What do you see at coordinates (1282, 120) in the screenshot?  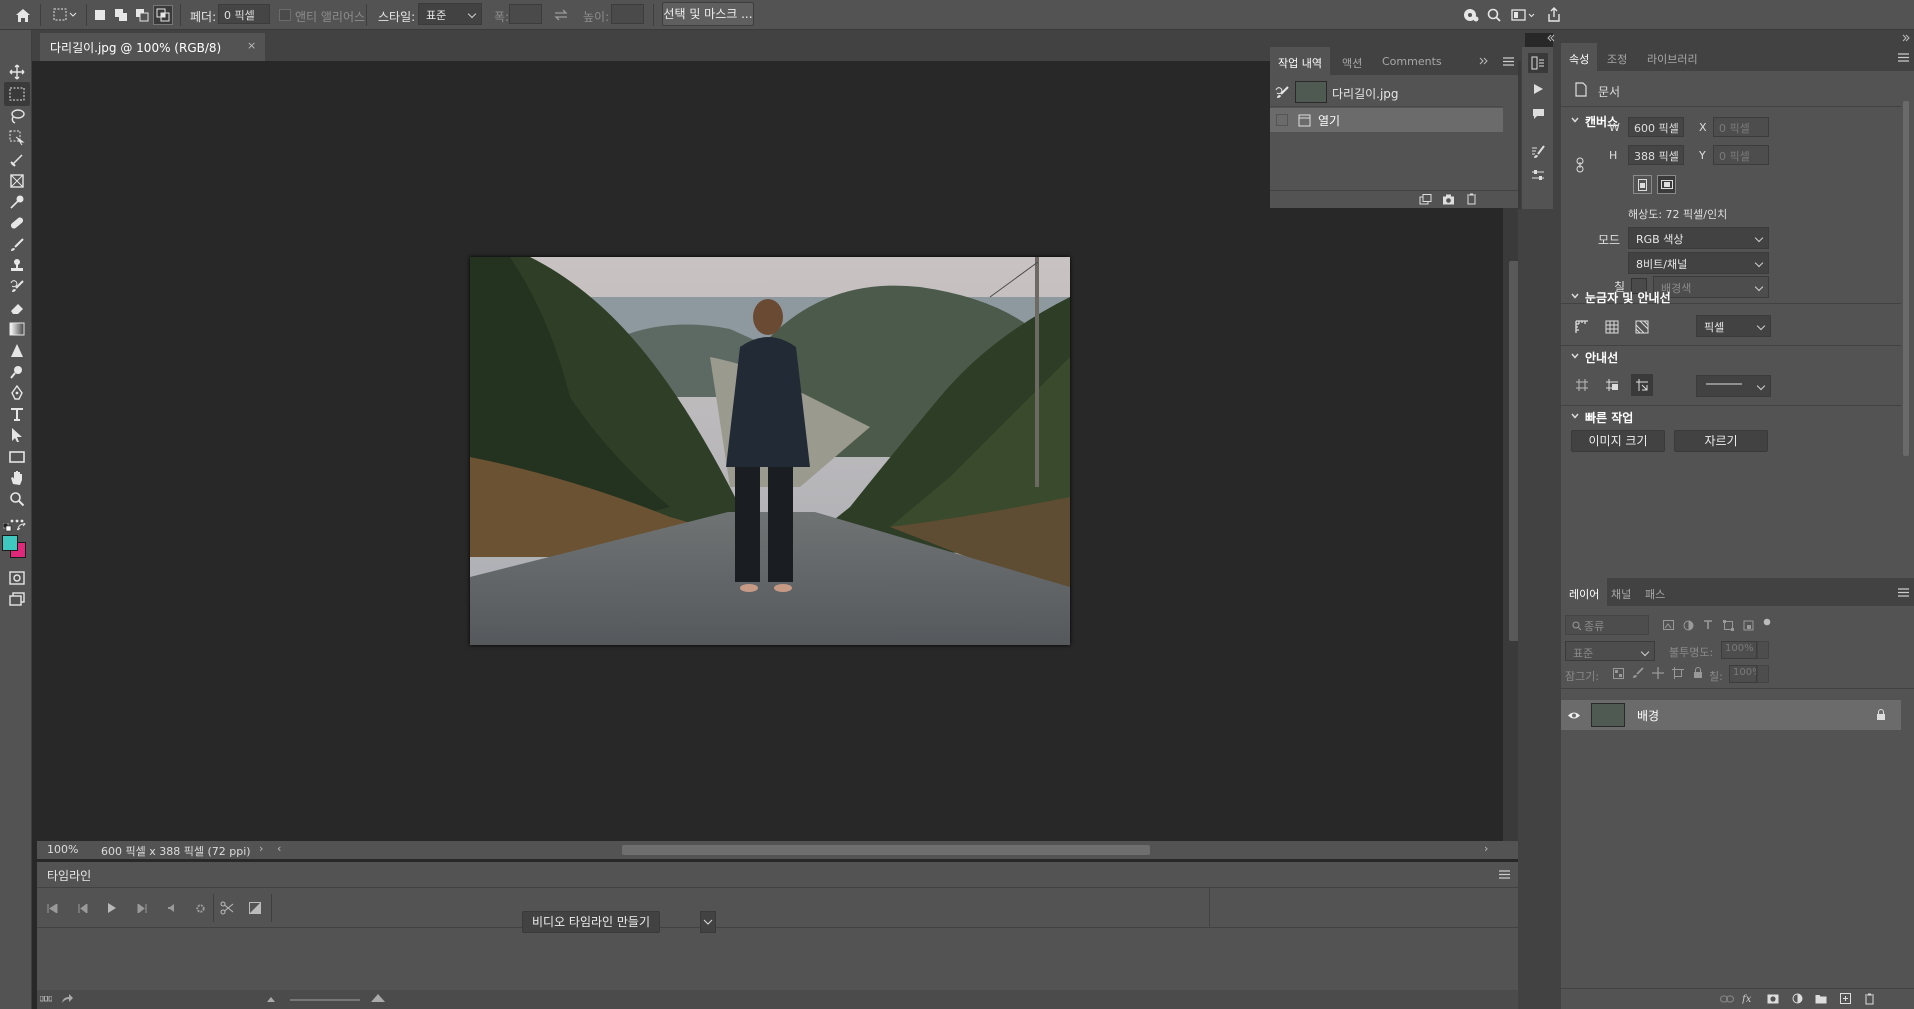 I see `history-step-checkbox` at bounding box center [1282, 120].